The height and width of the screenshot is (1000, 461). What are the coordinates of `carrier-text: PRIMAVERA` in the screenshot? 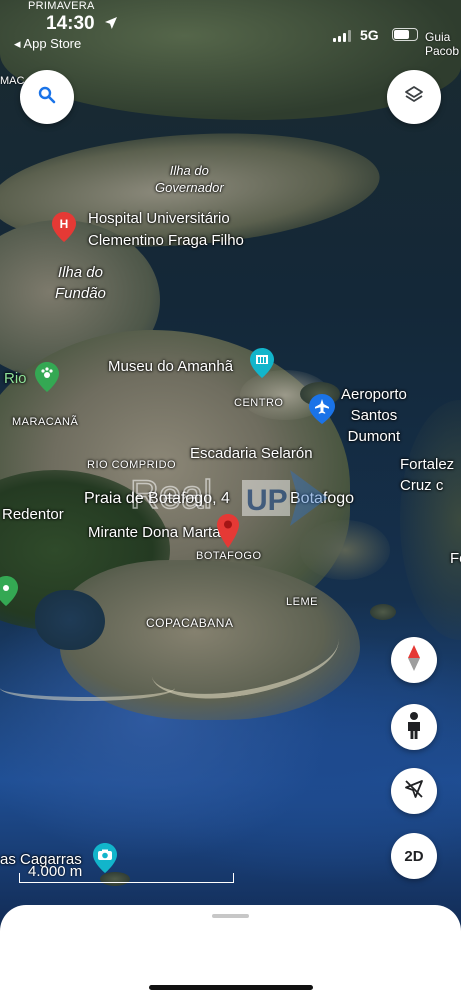 It's located at (61, 6).